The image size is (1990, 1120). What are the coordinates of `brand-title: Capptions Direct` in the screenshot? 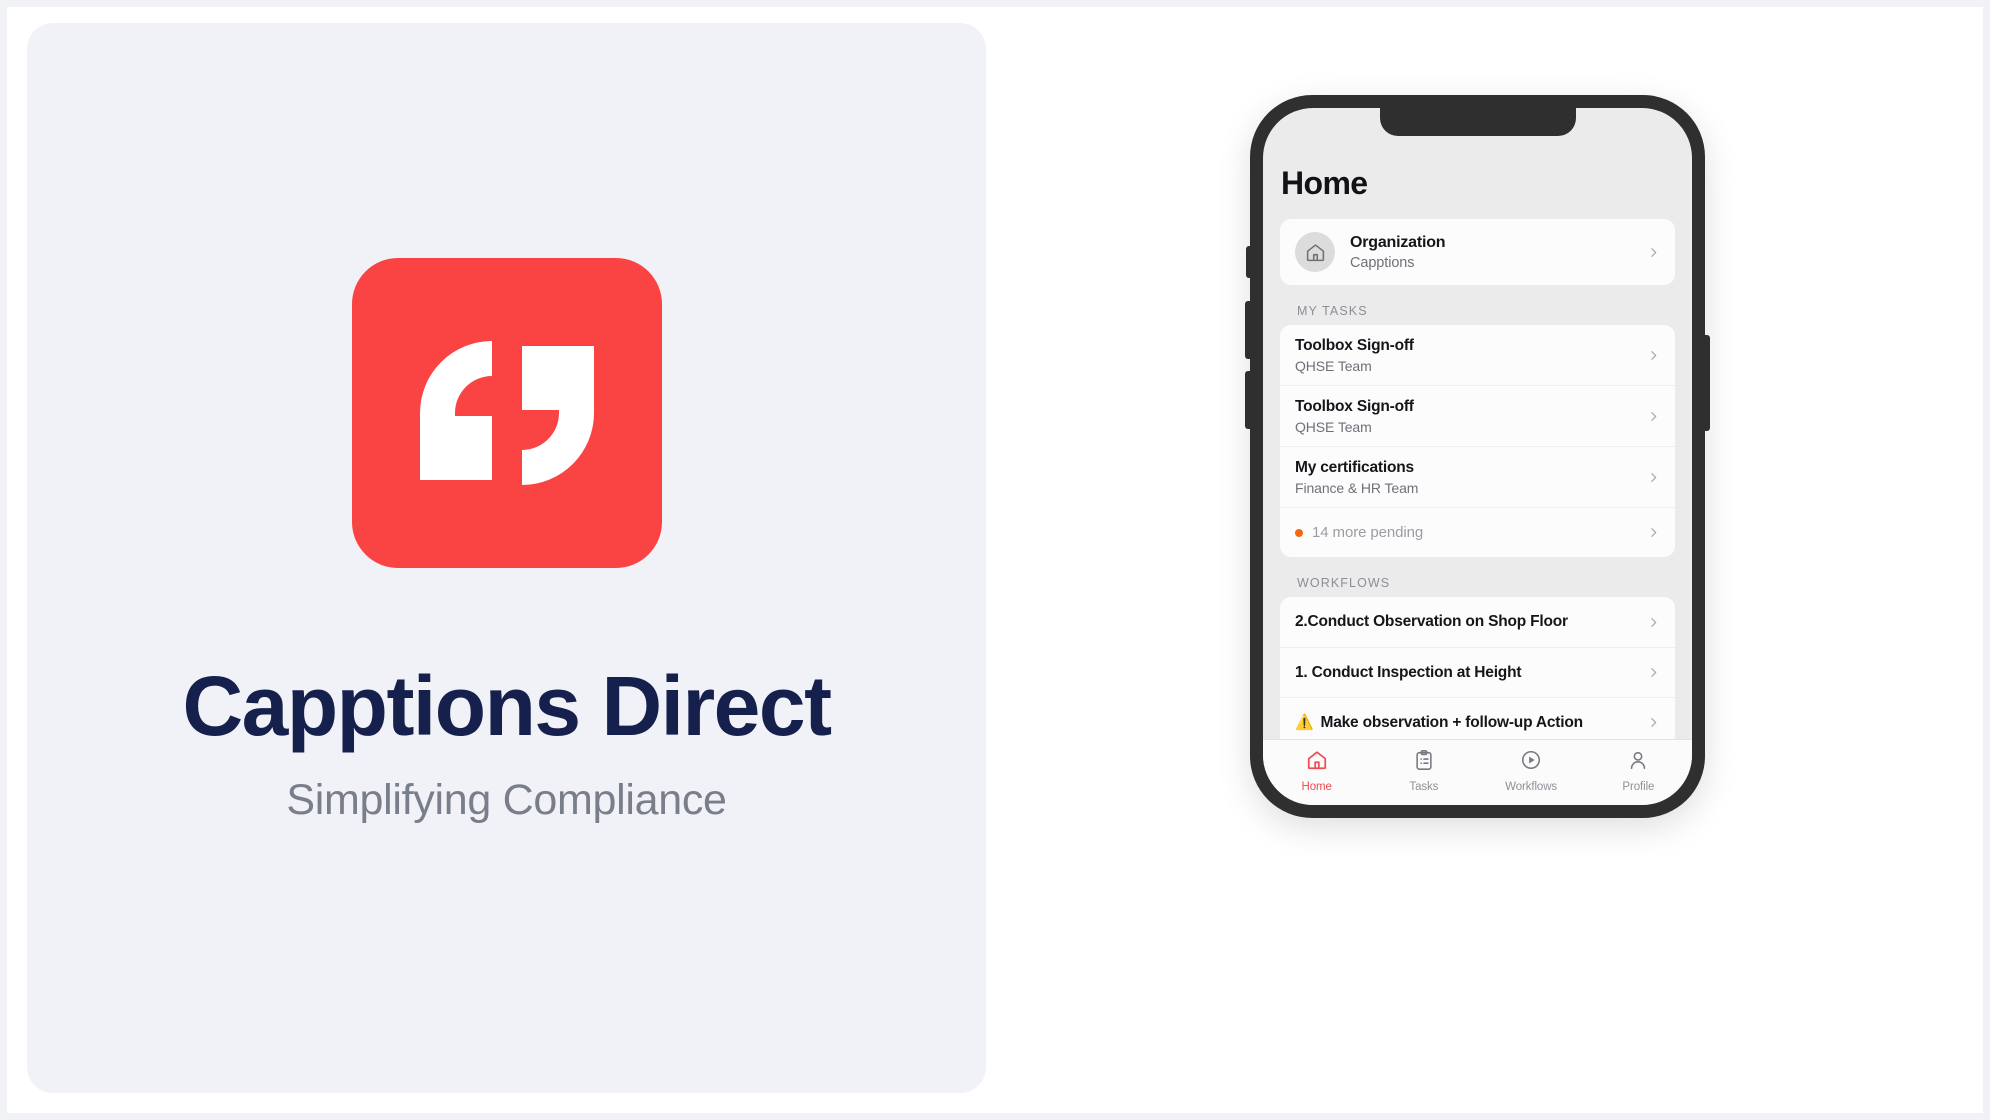 It's located at (507, 705).